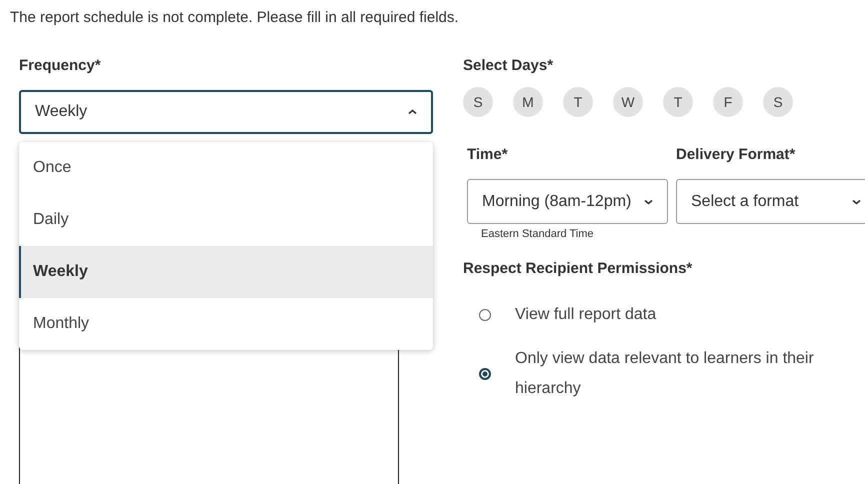 Image resolution: width=865 pixels, height=484 pixels. I want to click on validation-message: The report schedule is not complete. Please fill in all required fields., so click(234, 18).